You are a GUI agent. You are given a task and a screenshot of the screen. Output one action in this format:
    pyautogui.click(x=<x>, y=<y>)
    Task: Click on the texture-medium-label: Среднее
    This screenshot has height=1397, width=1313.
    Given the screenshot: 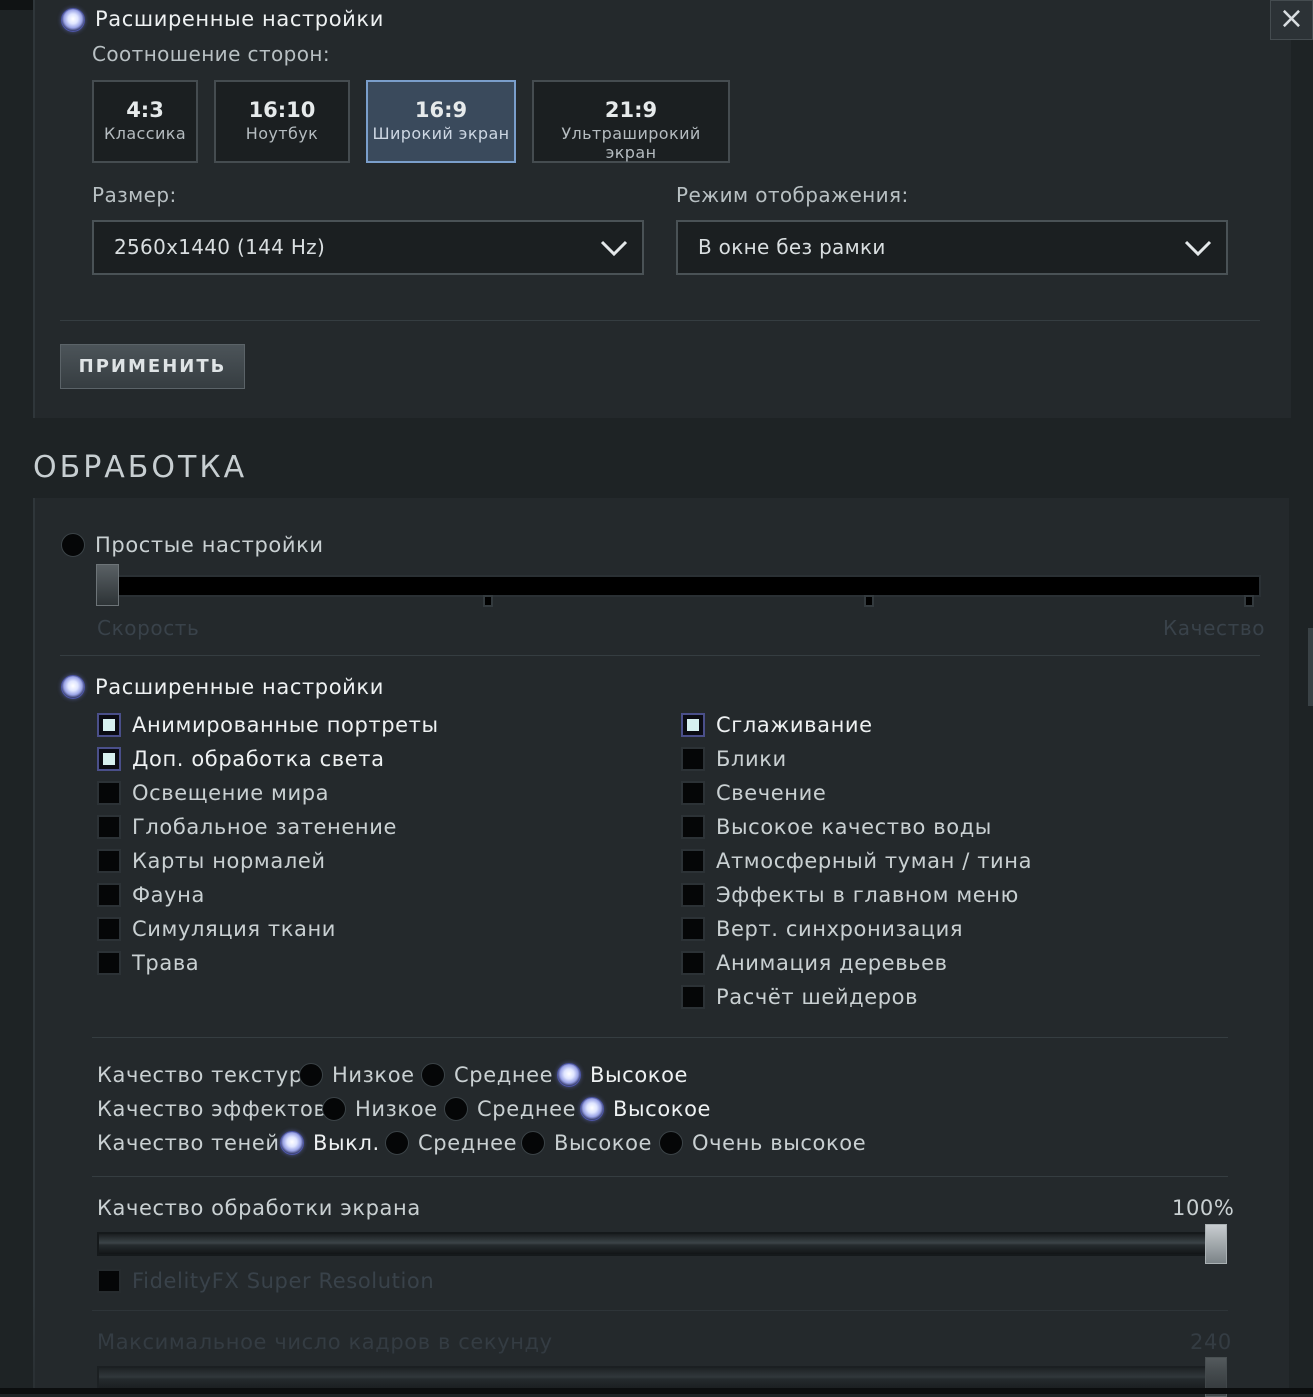 What is the action you would take?
    pyautogui.click(x=504, y=1075)
    